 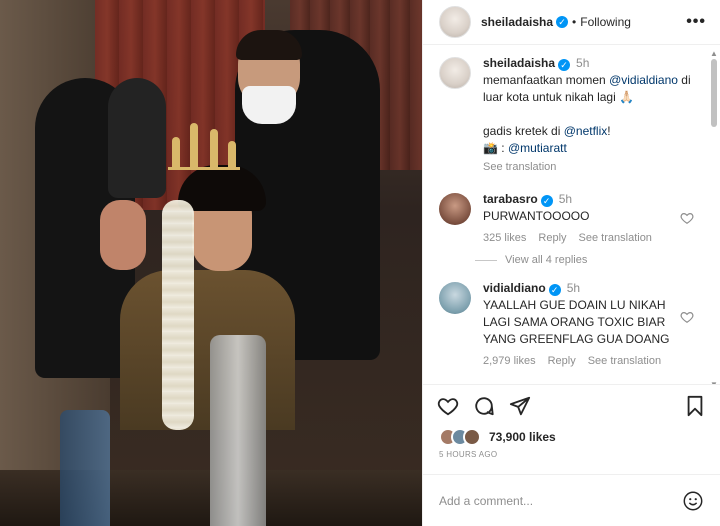 What do you see at coordinates (714, 382) in the screenshot?
I see `scroll-down-arrow-icon: ▼` at bounding box center [714, 382].